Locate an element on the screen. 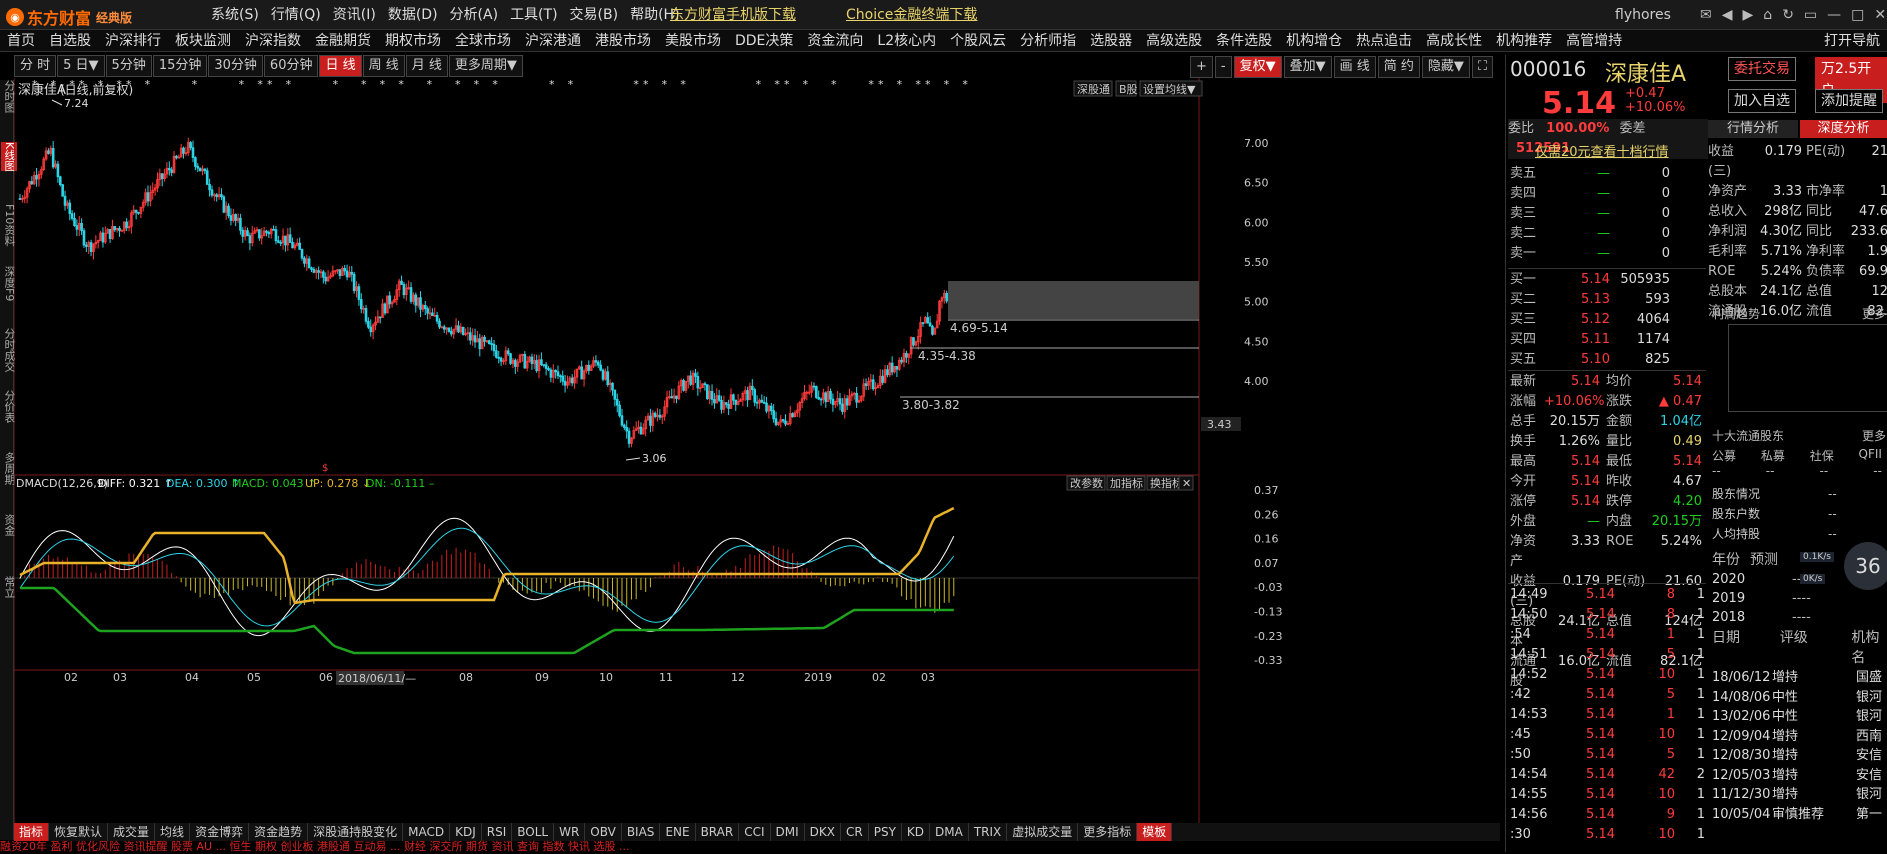 The height and width of the screenshot is (854, 1887). chart-tool-button: 画 线 is located at coordinates (1354, 67).